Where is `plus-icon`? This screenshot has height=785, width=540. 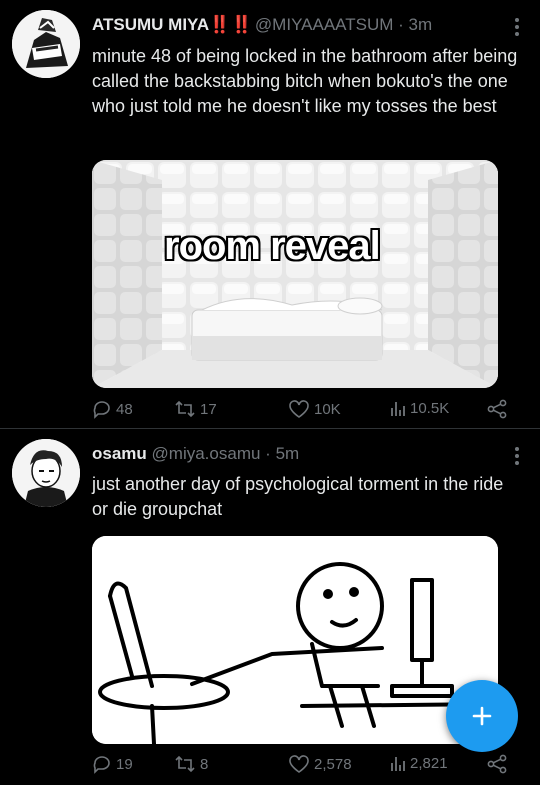
plus-icon is located at coordinates (482, 716).